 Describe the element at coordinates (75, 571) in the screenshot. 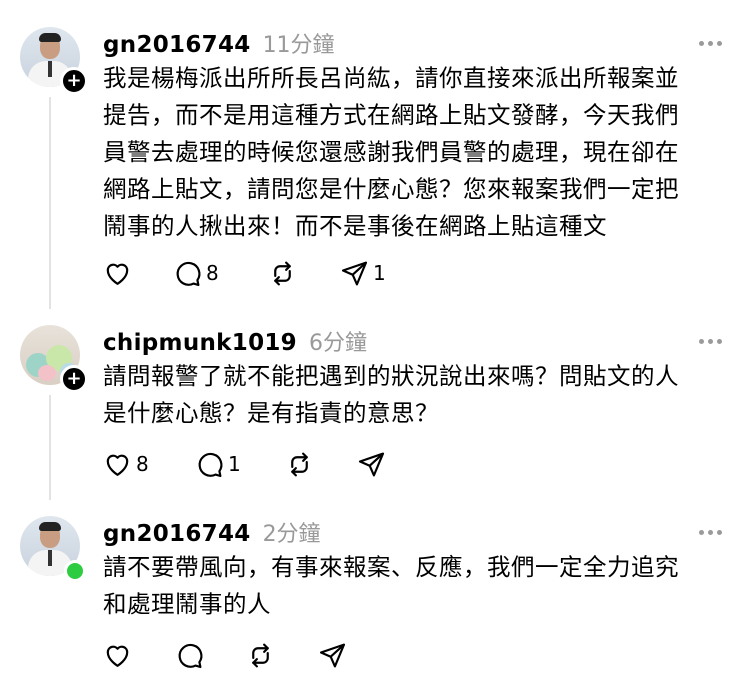

I see `online-status-icon` at that location.